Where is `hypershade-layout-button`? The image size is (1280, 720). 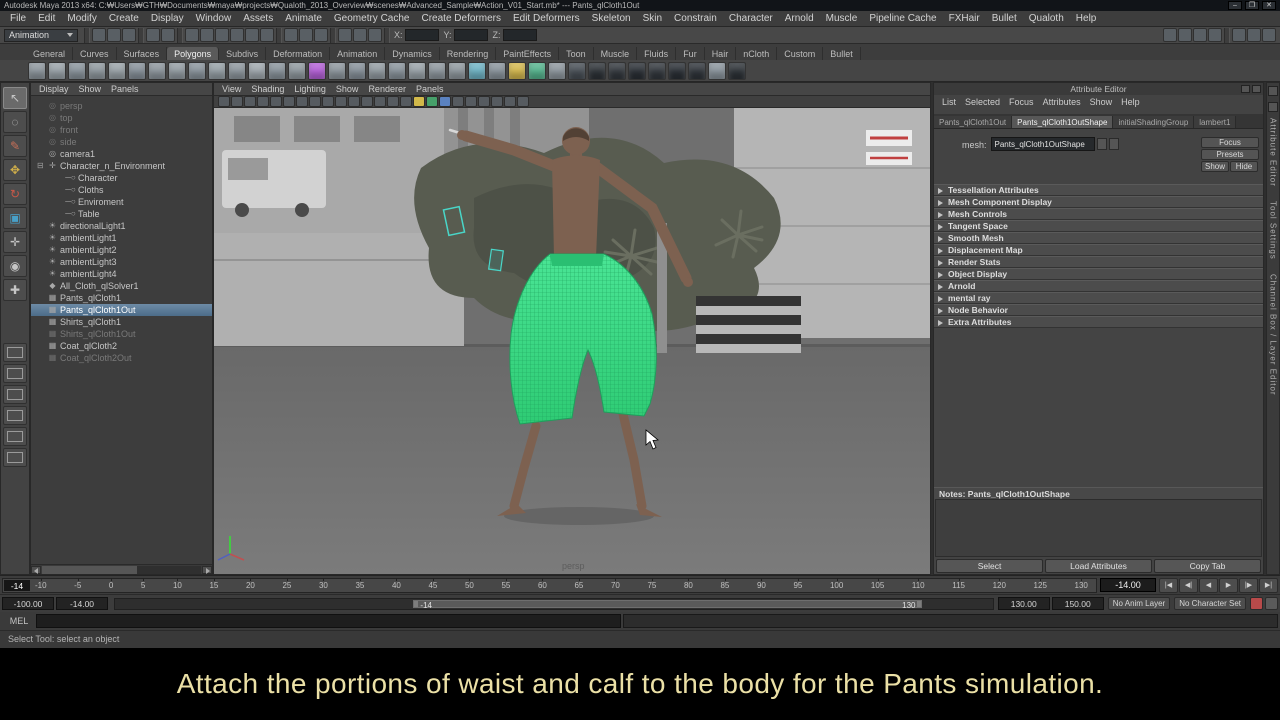
hypershade-layout-button is located at coordinates (15, 457).